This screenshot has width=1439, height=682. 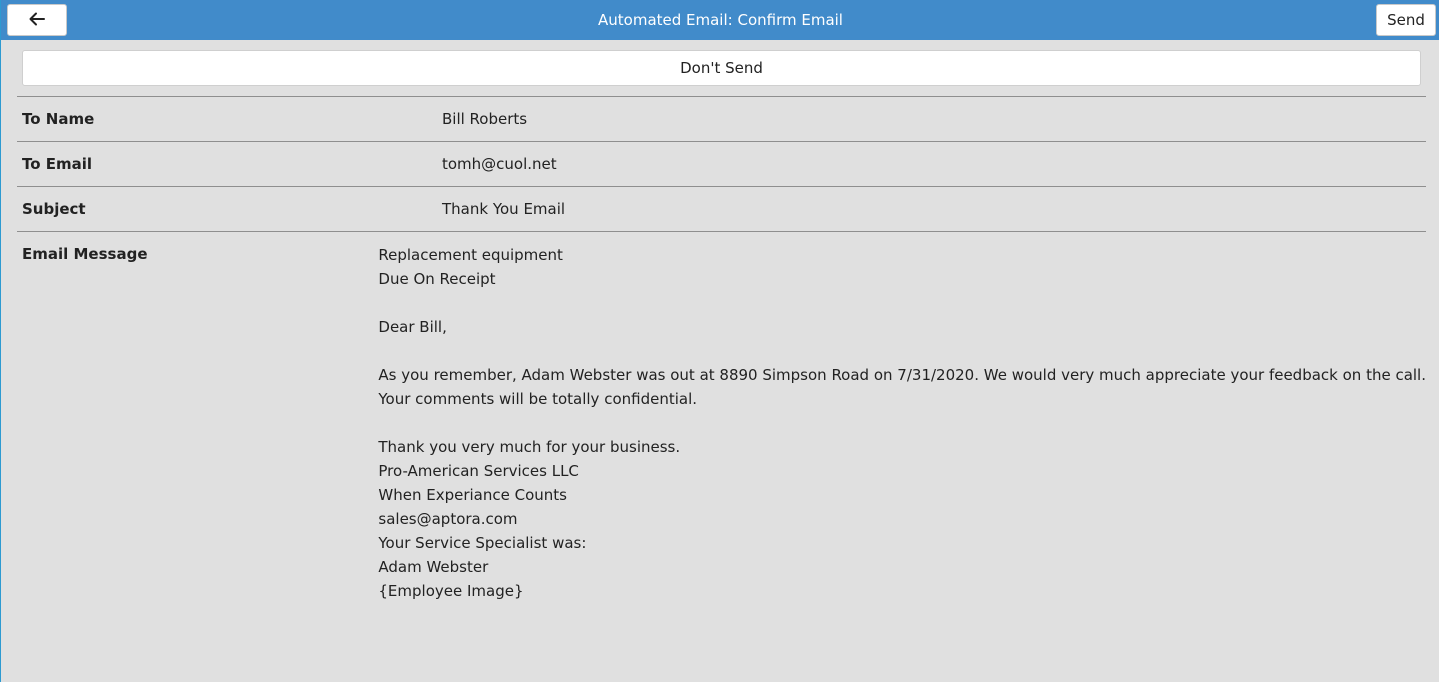 What do you see at coordinates (529, 447) in the screenshot?
I see `message-line: Thank you very much for your business.` at bounding box center [529, 447].